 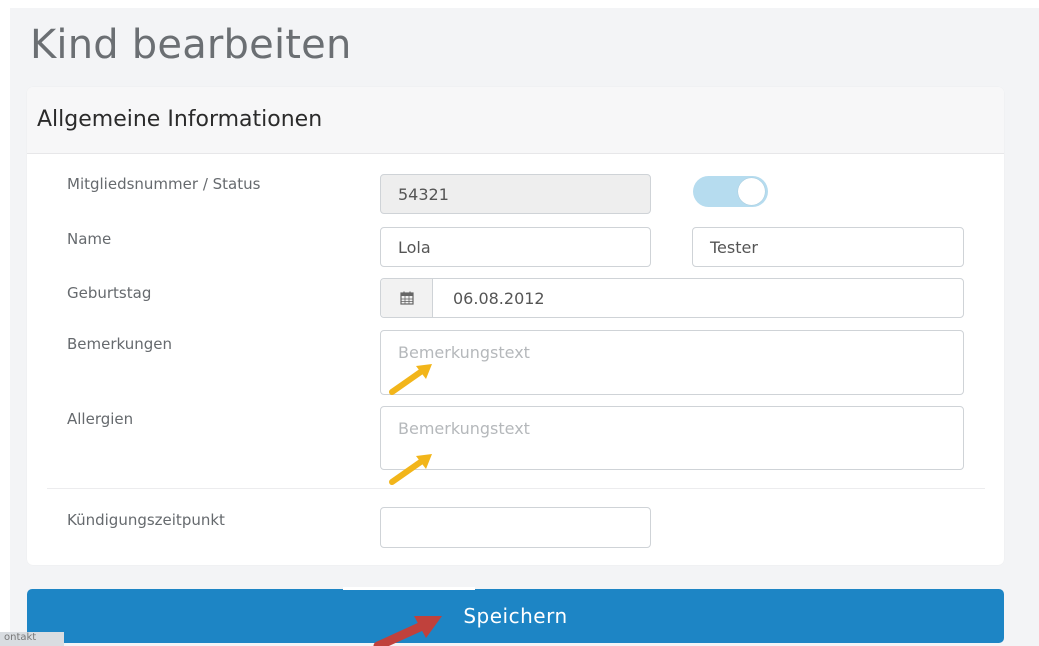 I want to click on allergies-label: Allergien, so click(x=100, y=419).